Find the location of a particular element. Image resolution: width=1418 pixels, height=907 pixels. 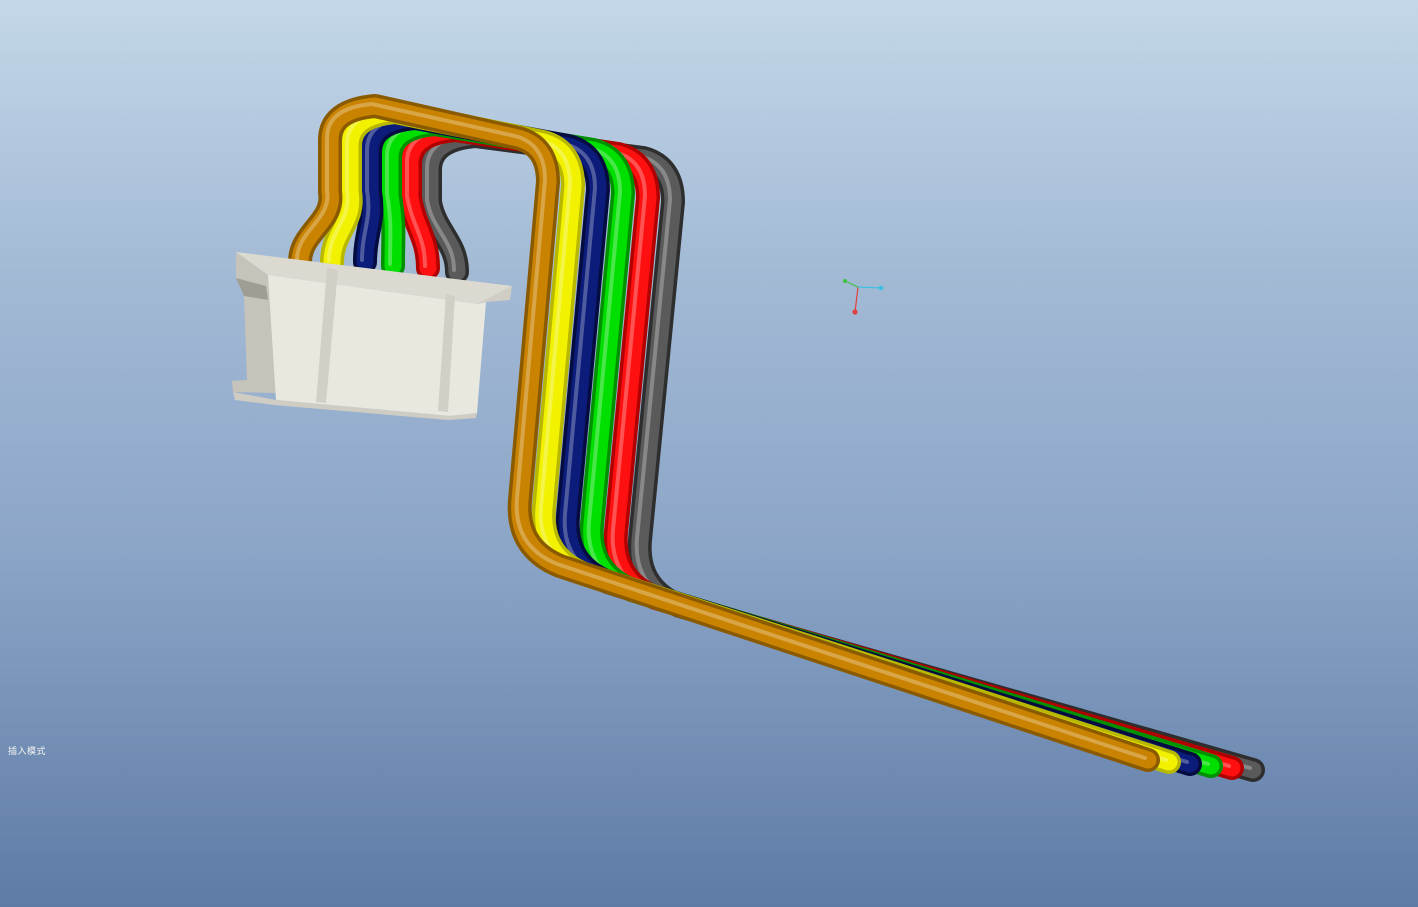

connector-housing is located at coordinates (372, 336).